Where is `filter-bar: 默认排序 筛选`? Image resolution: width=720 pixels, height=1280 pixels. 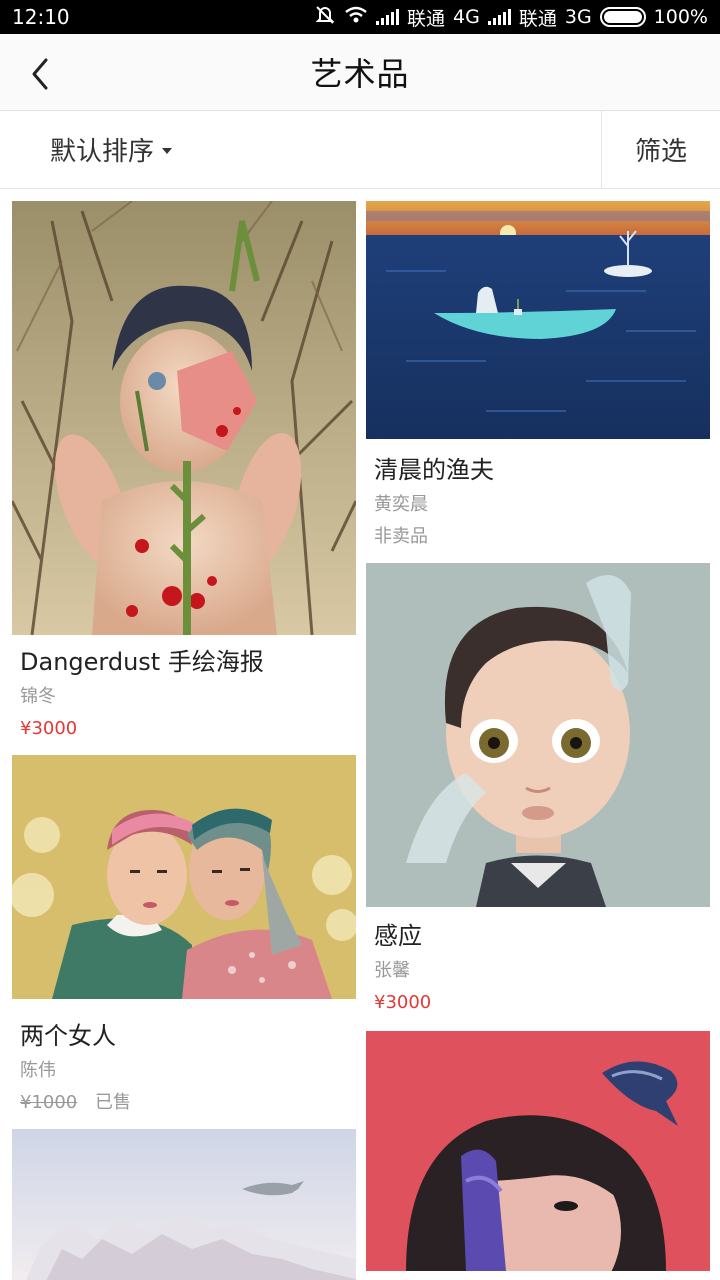
filter-bar: 默认排序 筛选 is located at coordinates (360, 150).